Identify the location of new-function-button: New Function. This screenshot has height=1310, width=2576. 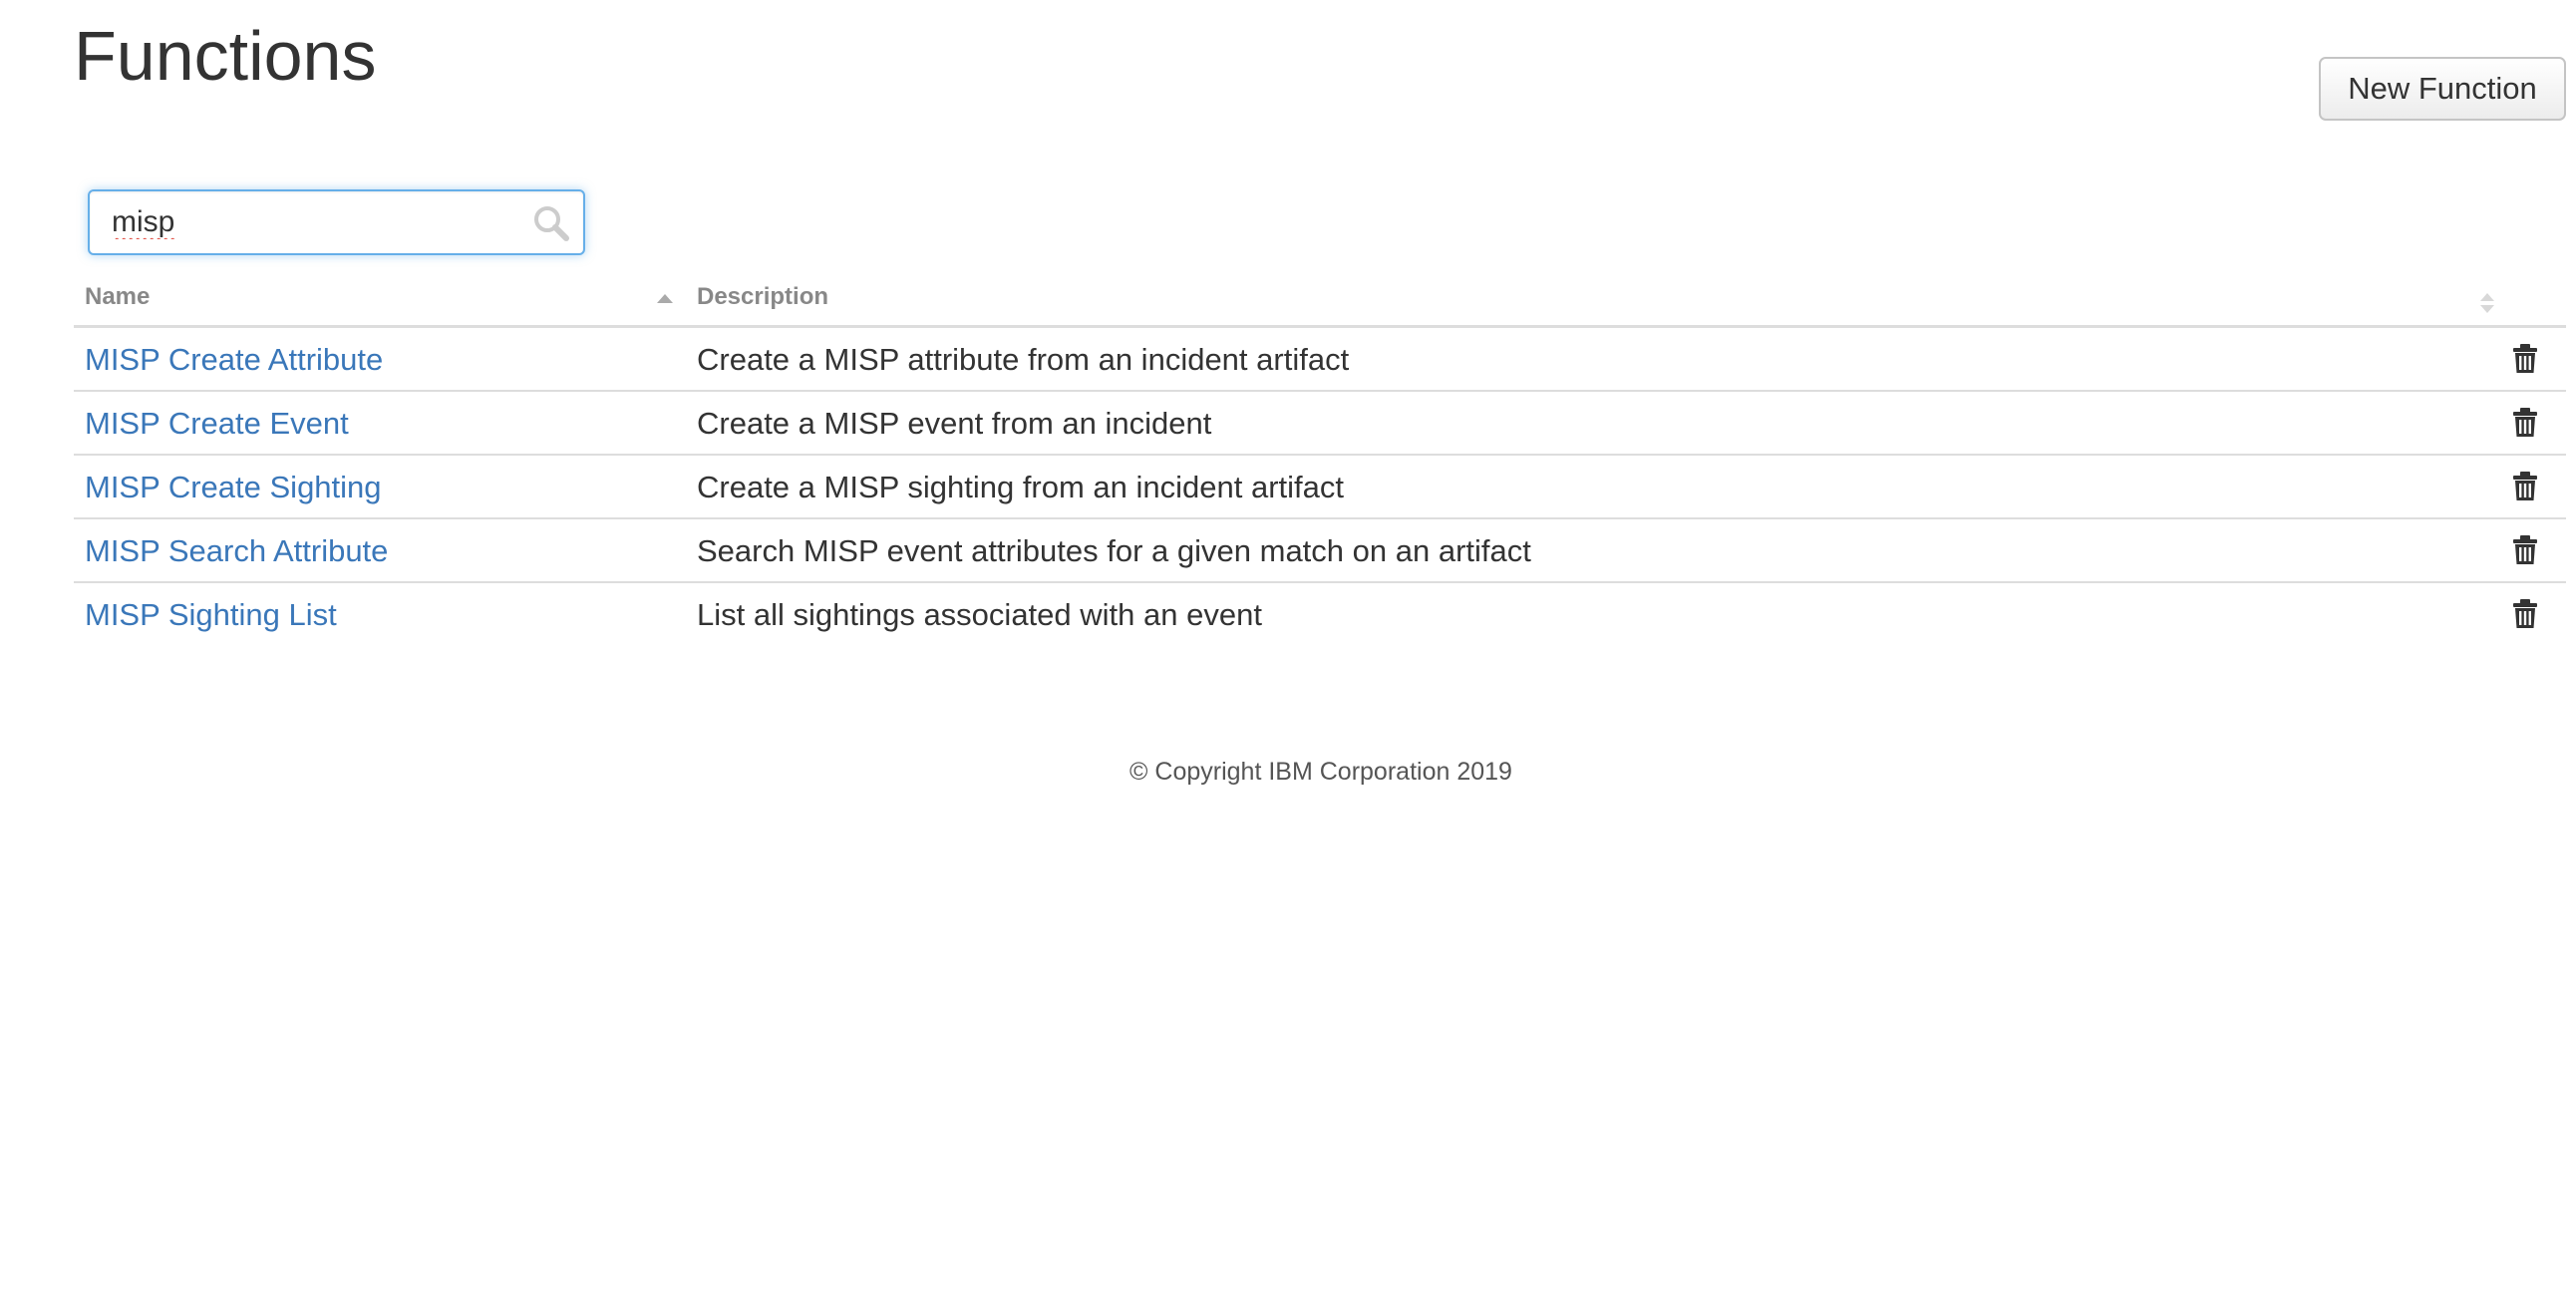
(2442, 89).